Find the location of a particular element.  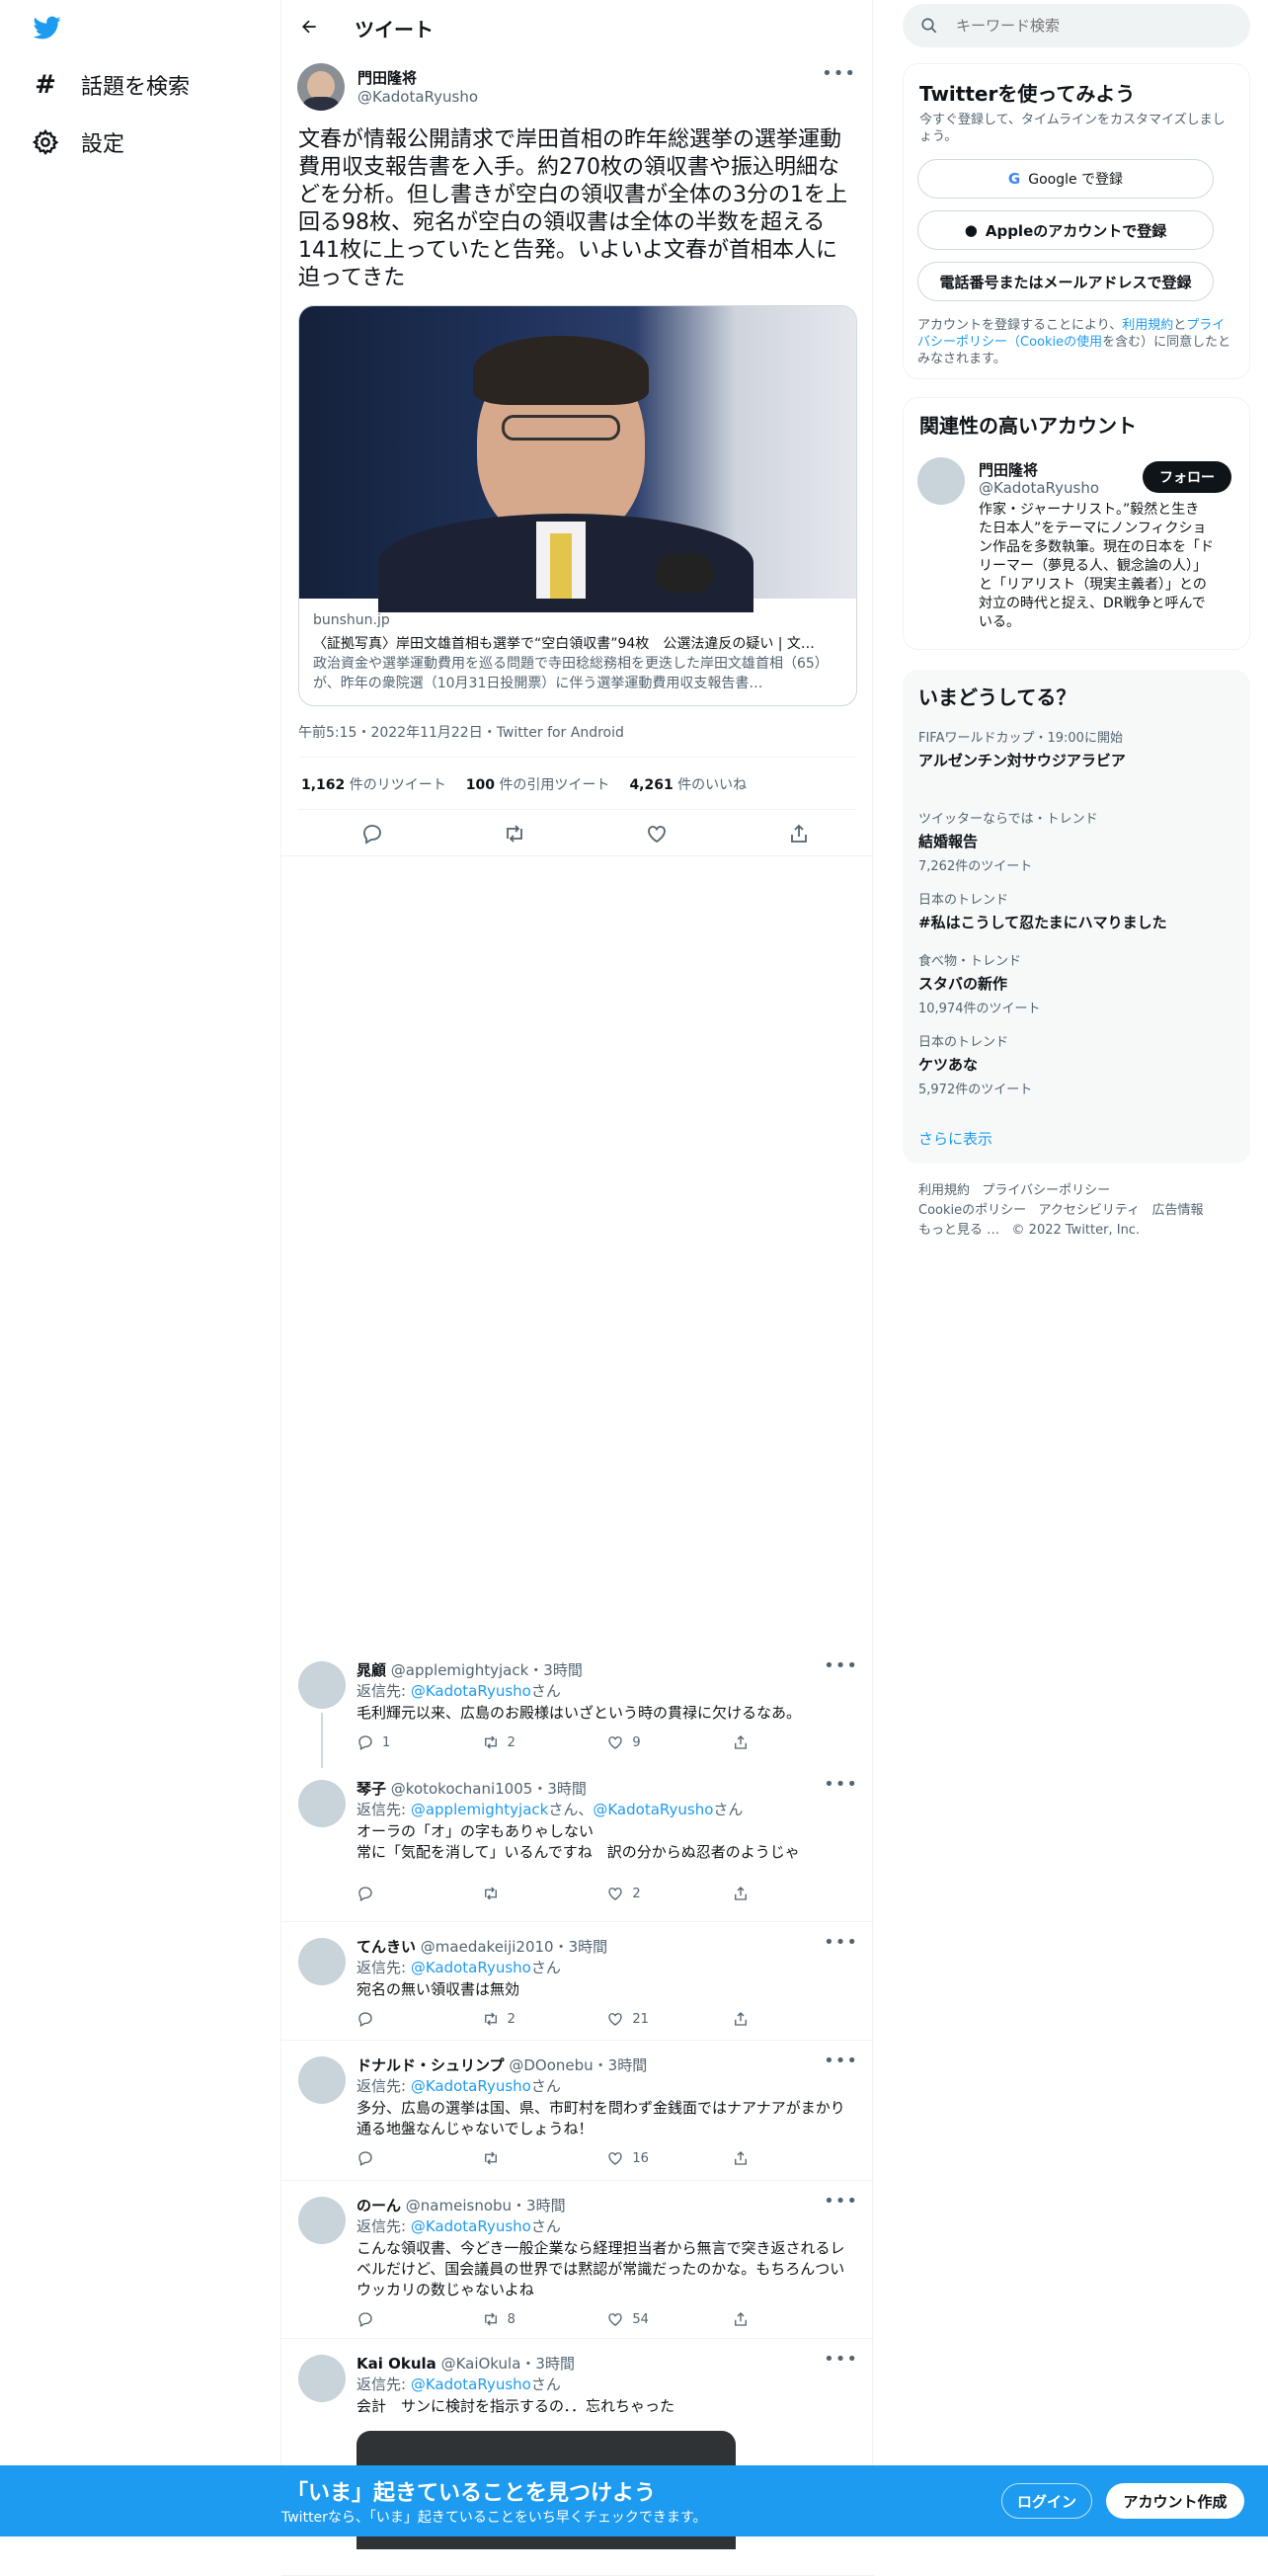

author-handle: @KadotaRyusho is located at coordinates (417, 97).